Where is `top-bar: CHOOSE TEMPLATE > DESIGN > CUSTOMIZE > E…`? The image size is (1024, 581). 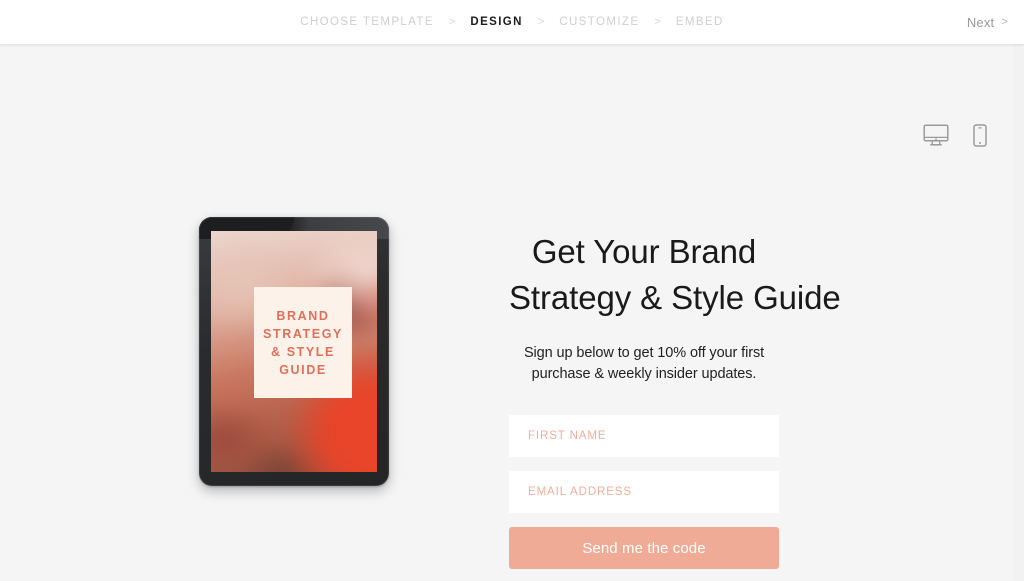 top-bar: CHOOSE TEMPLATE > DESIGN > CUSTOMIZE > E… is located at coordinates (512, 22).